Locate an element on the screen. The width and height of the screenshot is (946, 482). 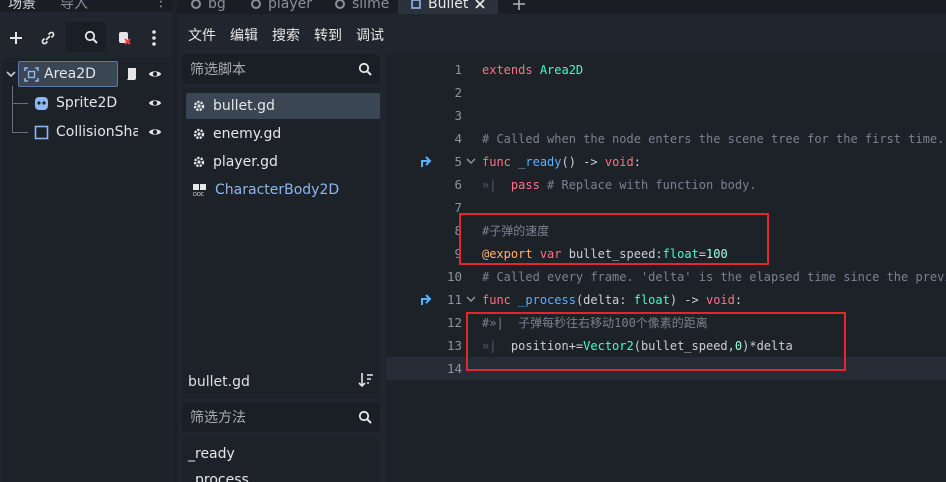
scene-dock-tabs: 场景 导入 ⋮ is located at coordinates (86, 6).